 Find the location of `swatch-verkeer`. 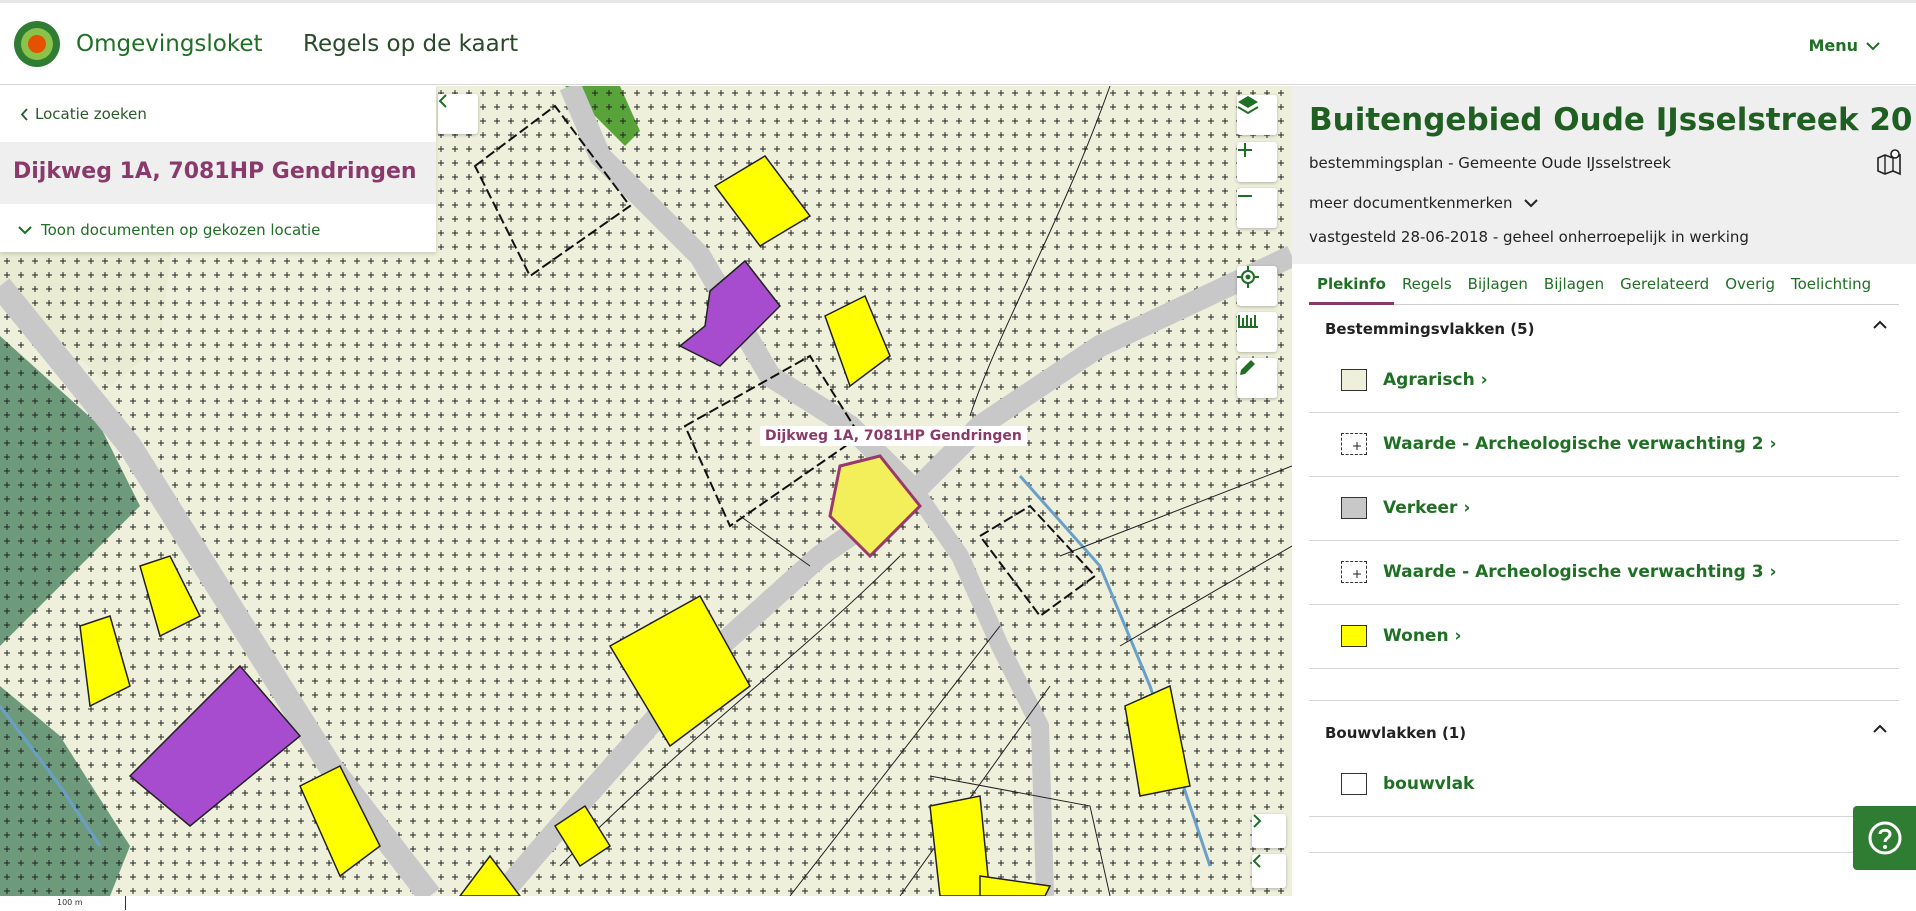

swatch-verkeer is located at coordinates (1354, 508).